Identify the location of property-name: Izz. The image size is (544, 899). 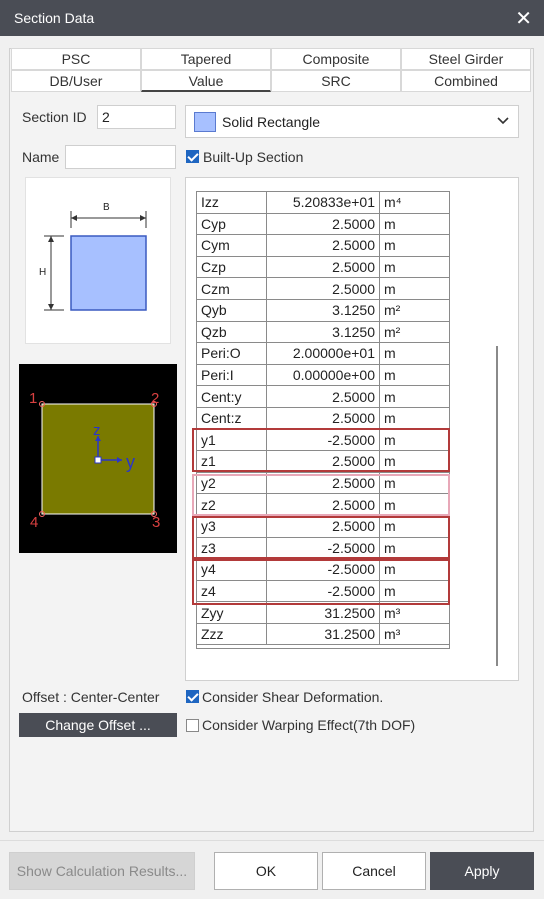
(231, 202).